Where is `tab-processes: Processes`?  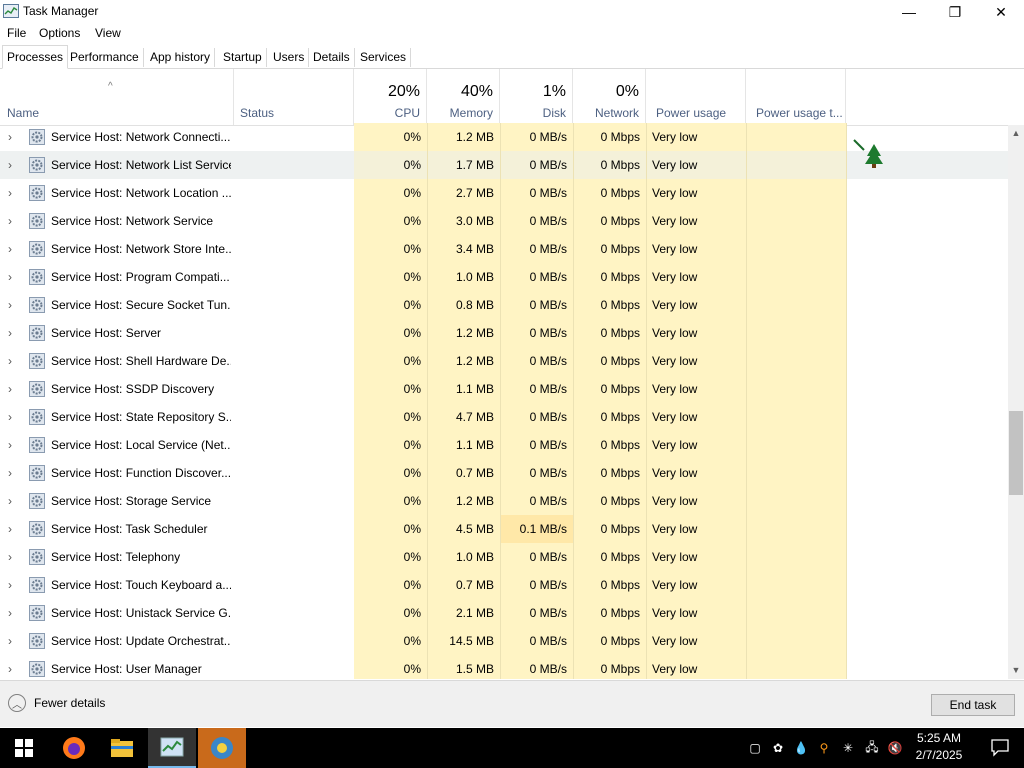
tab-processes: Processes is located at coordinates (35, 57).